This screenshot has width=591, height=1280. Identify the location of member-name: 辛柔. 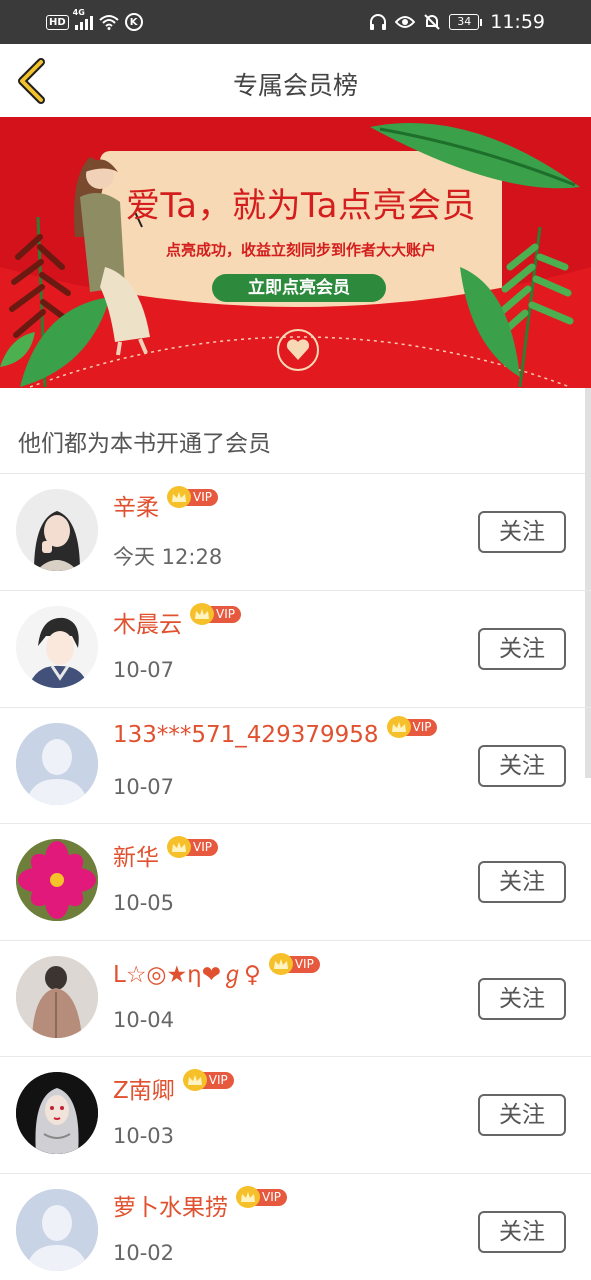
(136, 505).